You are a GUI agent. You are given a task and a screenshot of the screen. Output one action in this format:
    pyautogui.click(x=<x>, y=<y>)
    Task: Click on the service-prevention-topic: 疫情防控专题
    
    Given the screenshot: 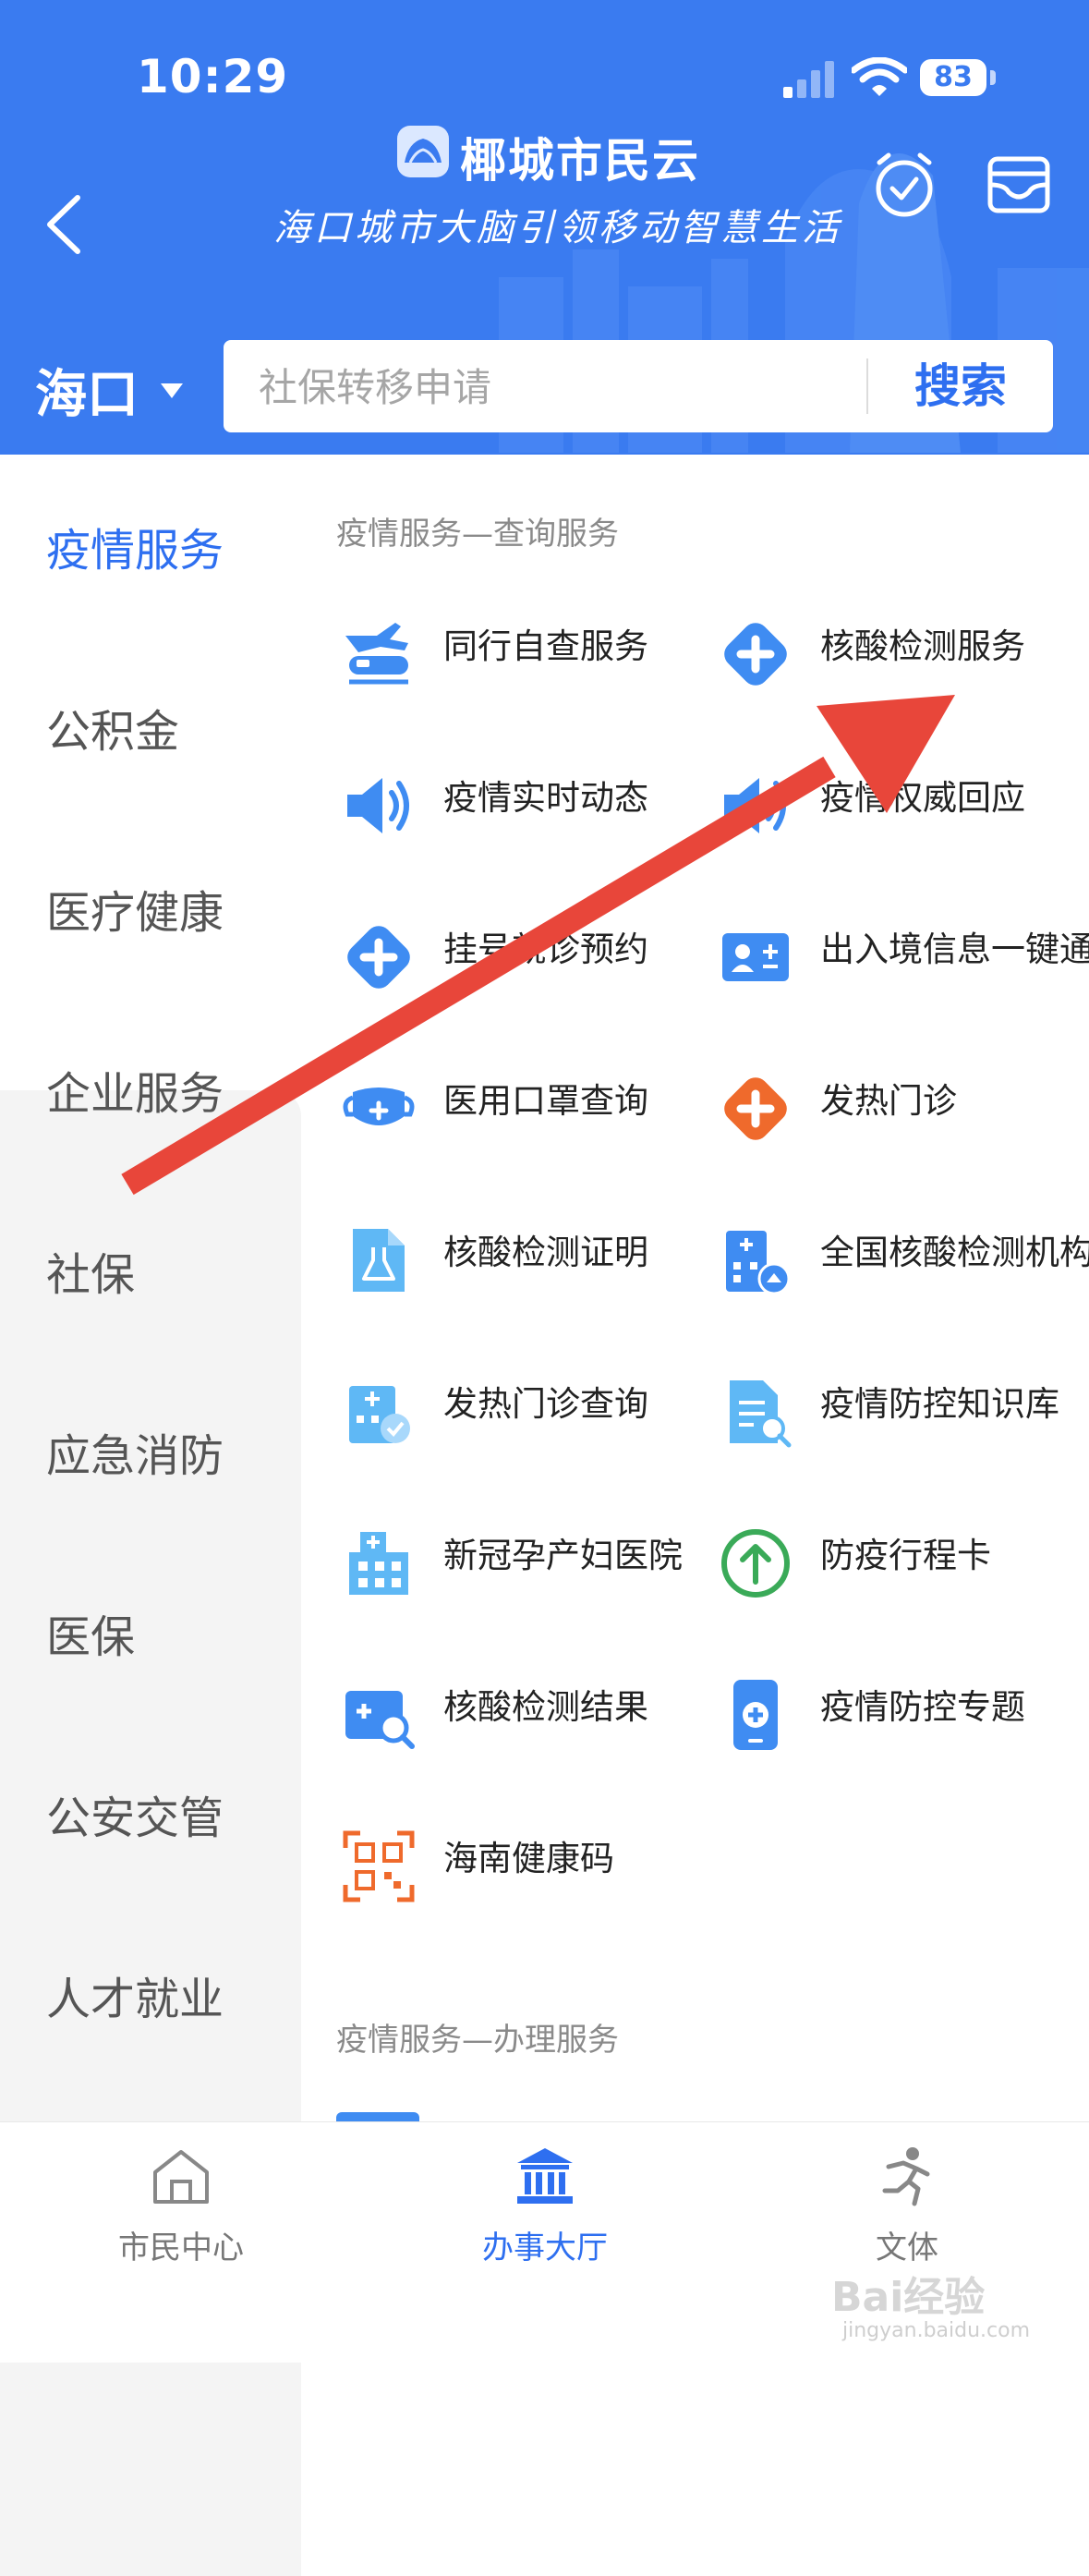 What is the action you would take?
    pyautogui.click(x=901, y=1707)
    